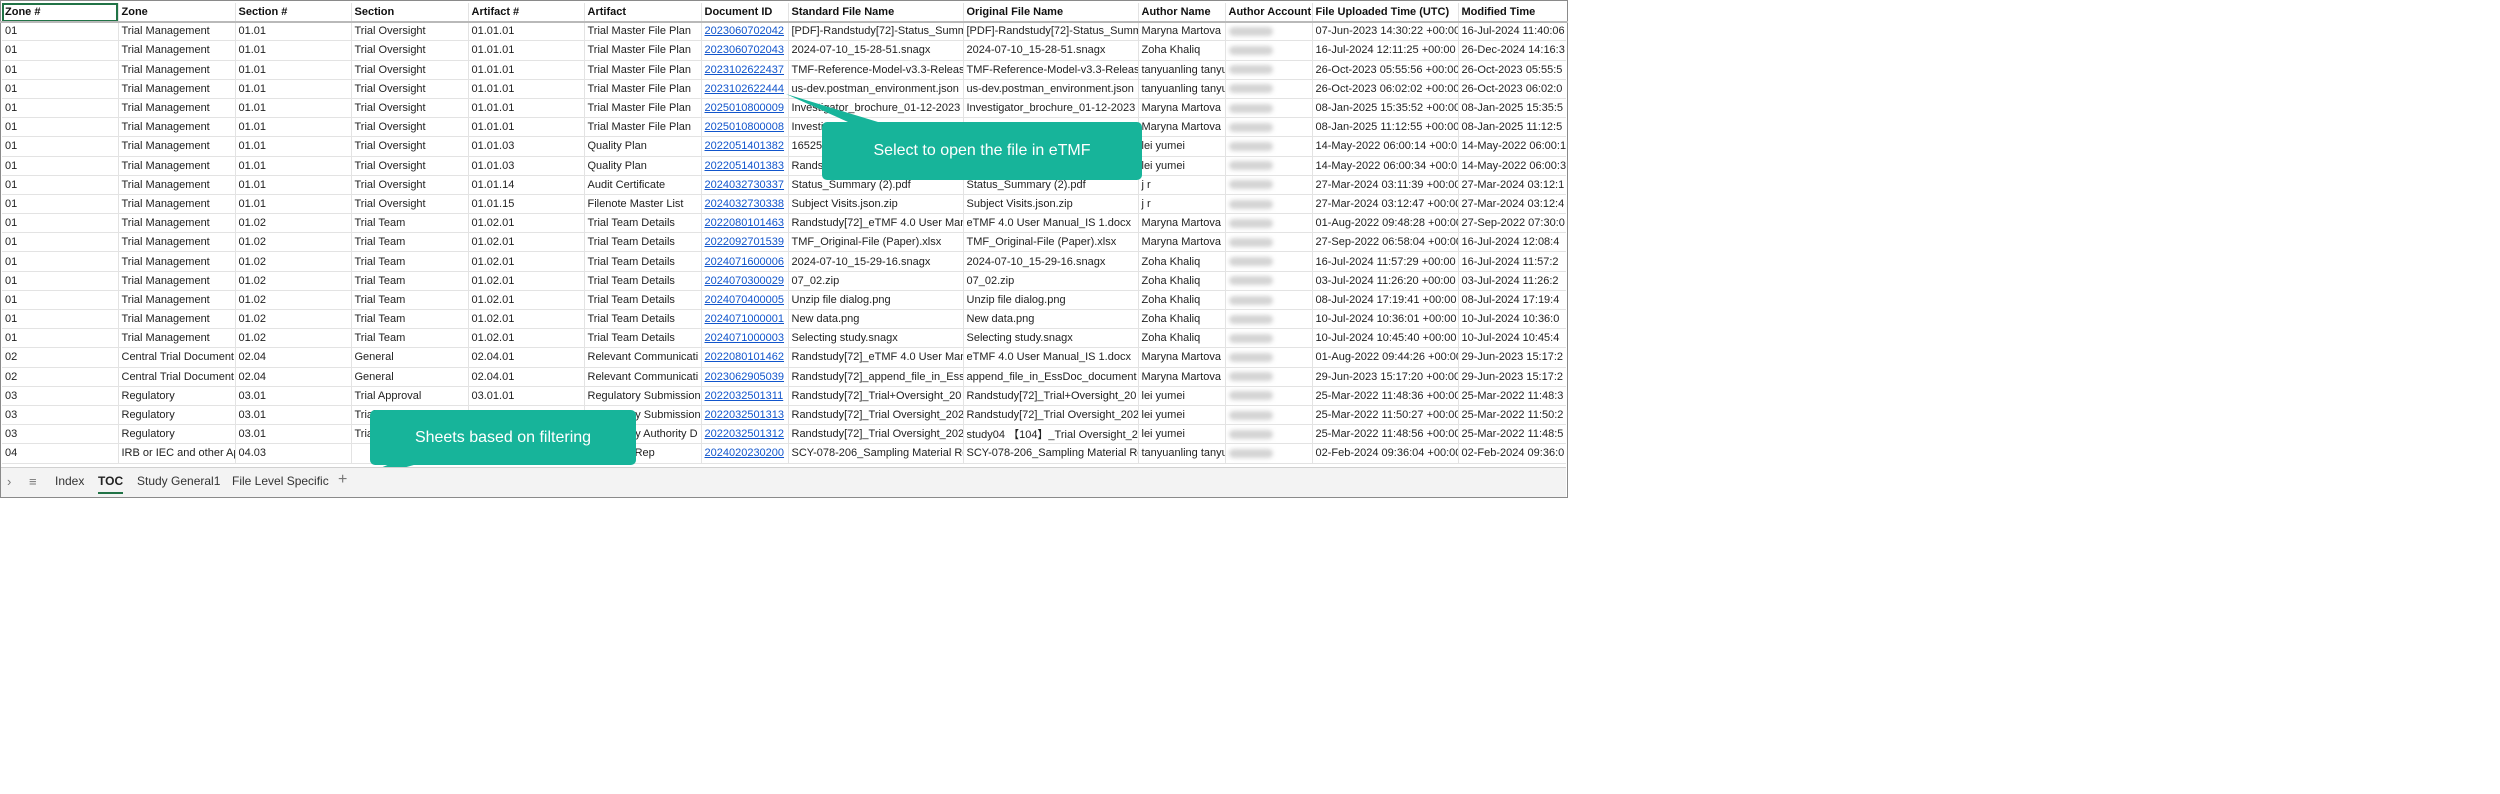 This screenshot has height=794, width=2500. I want to click on column-header-artifact-num: Artifact #, so click(526, 13).